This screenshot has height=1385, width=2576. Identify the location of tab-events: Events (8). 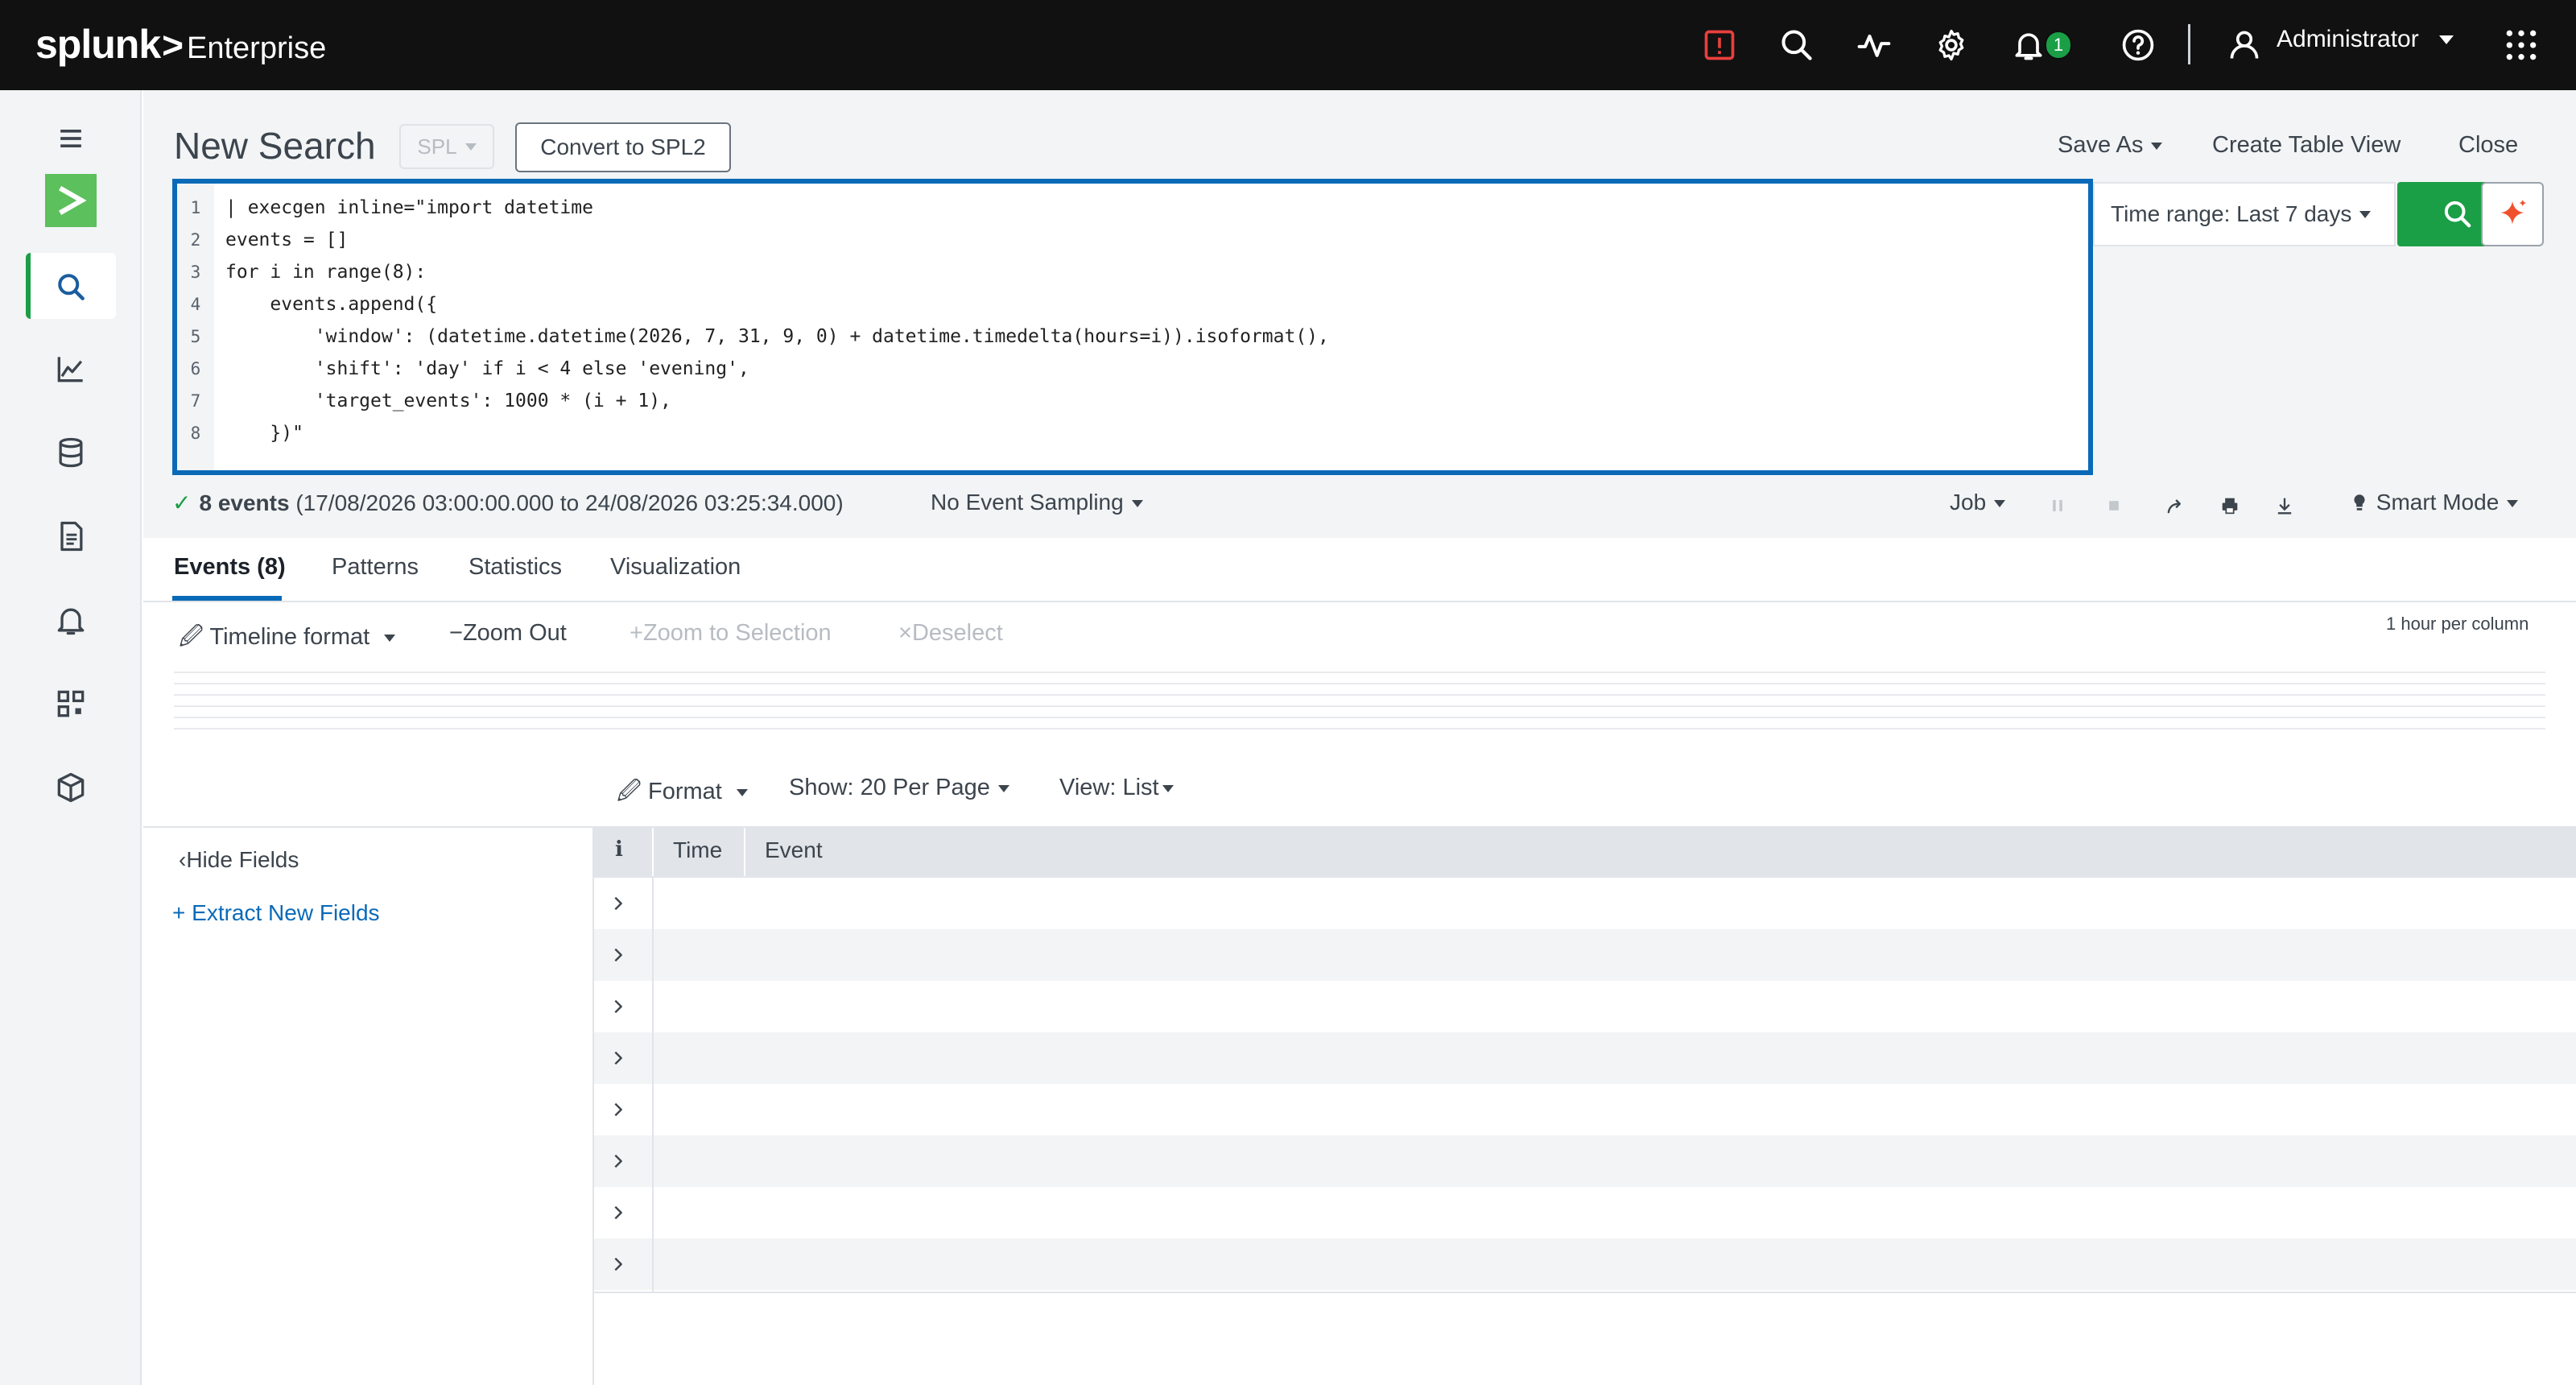
(230, 567).